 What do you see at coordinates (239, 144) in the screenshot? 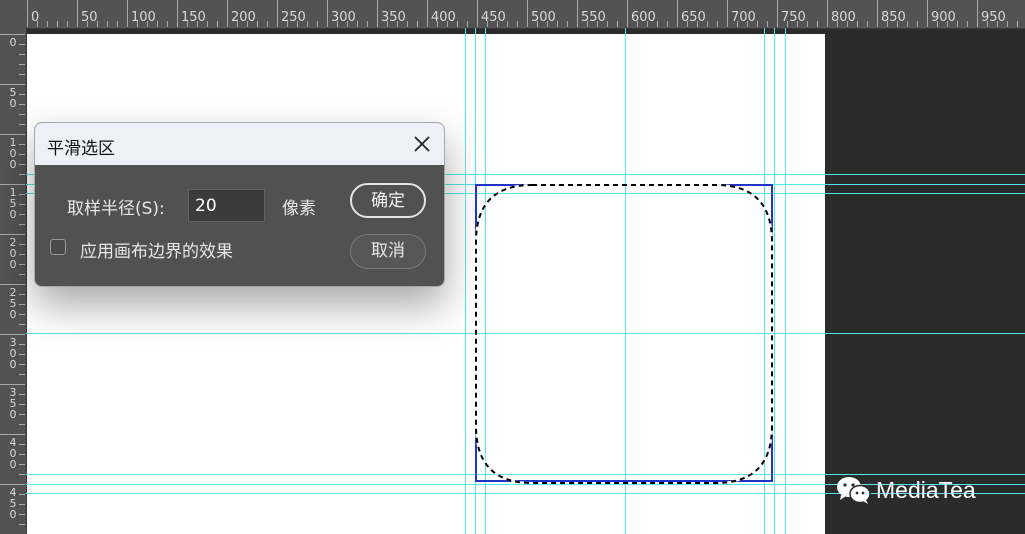
I see `dialog-titlebar: 平滑选区` at bounding box center [239, 144].